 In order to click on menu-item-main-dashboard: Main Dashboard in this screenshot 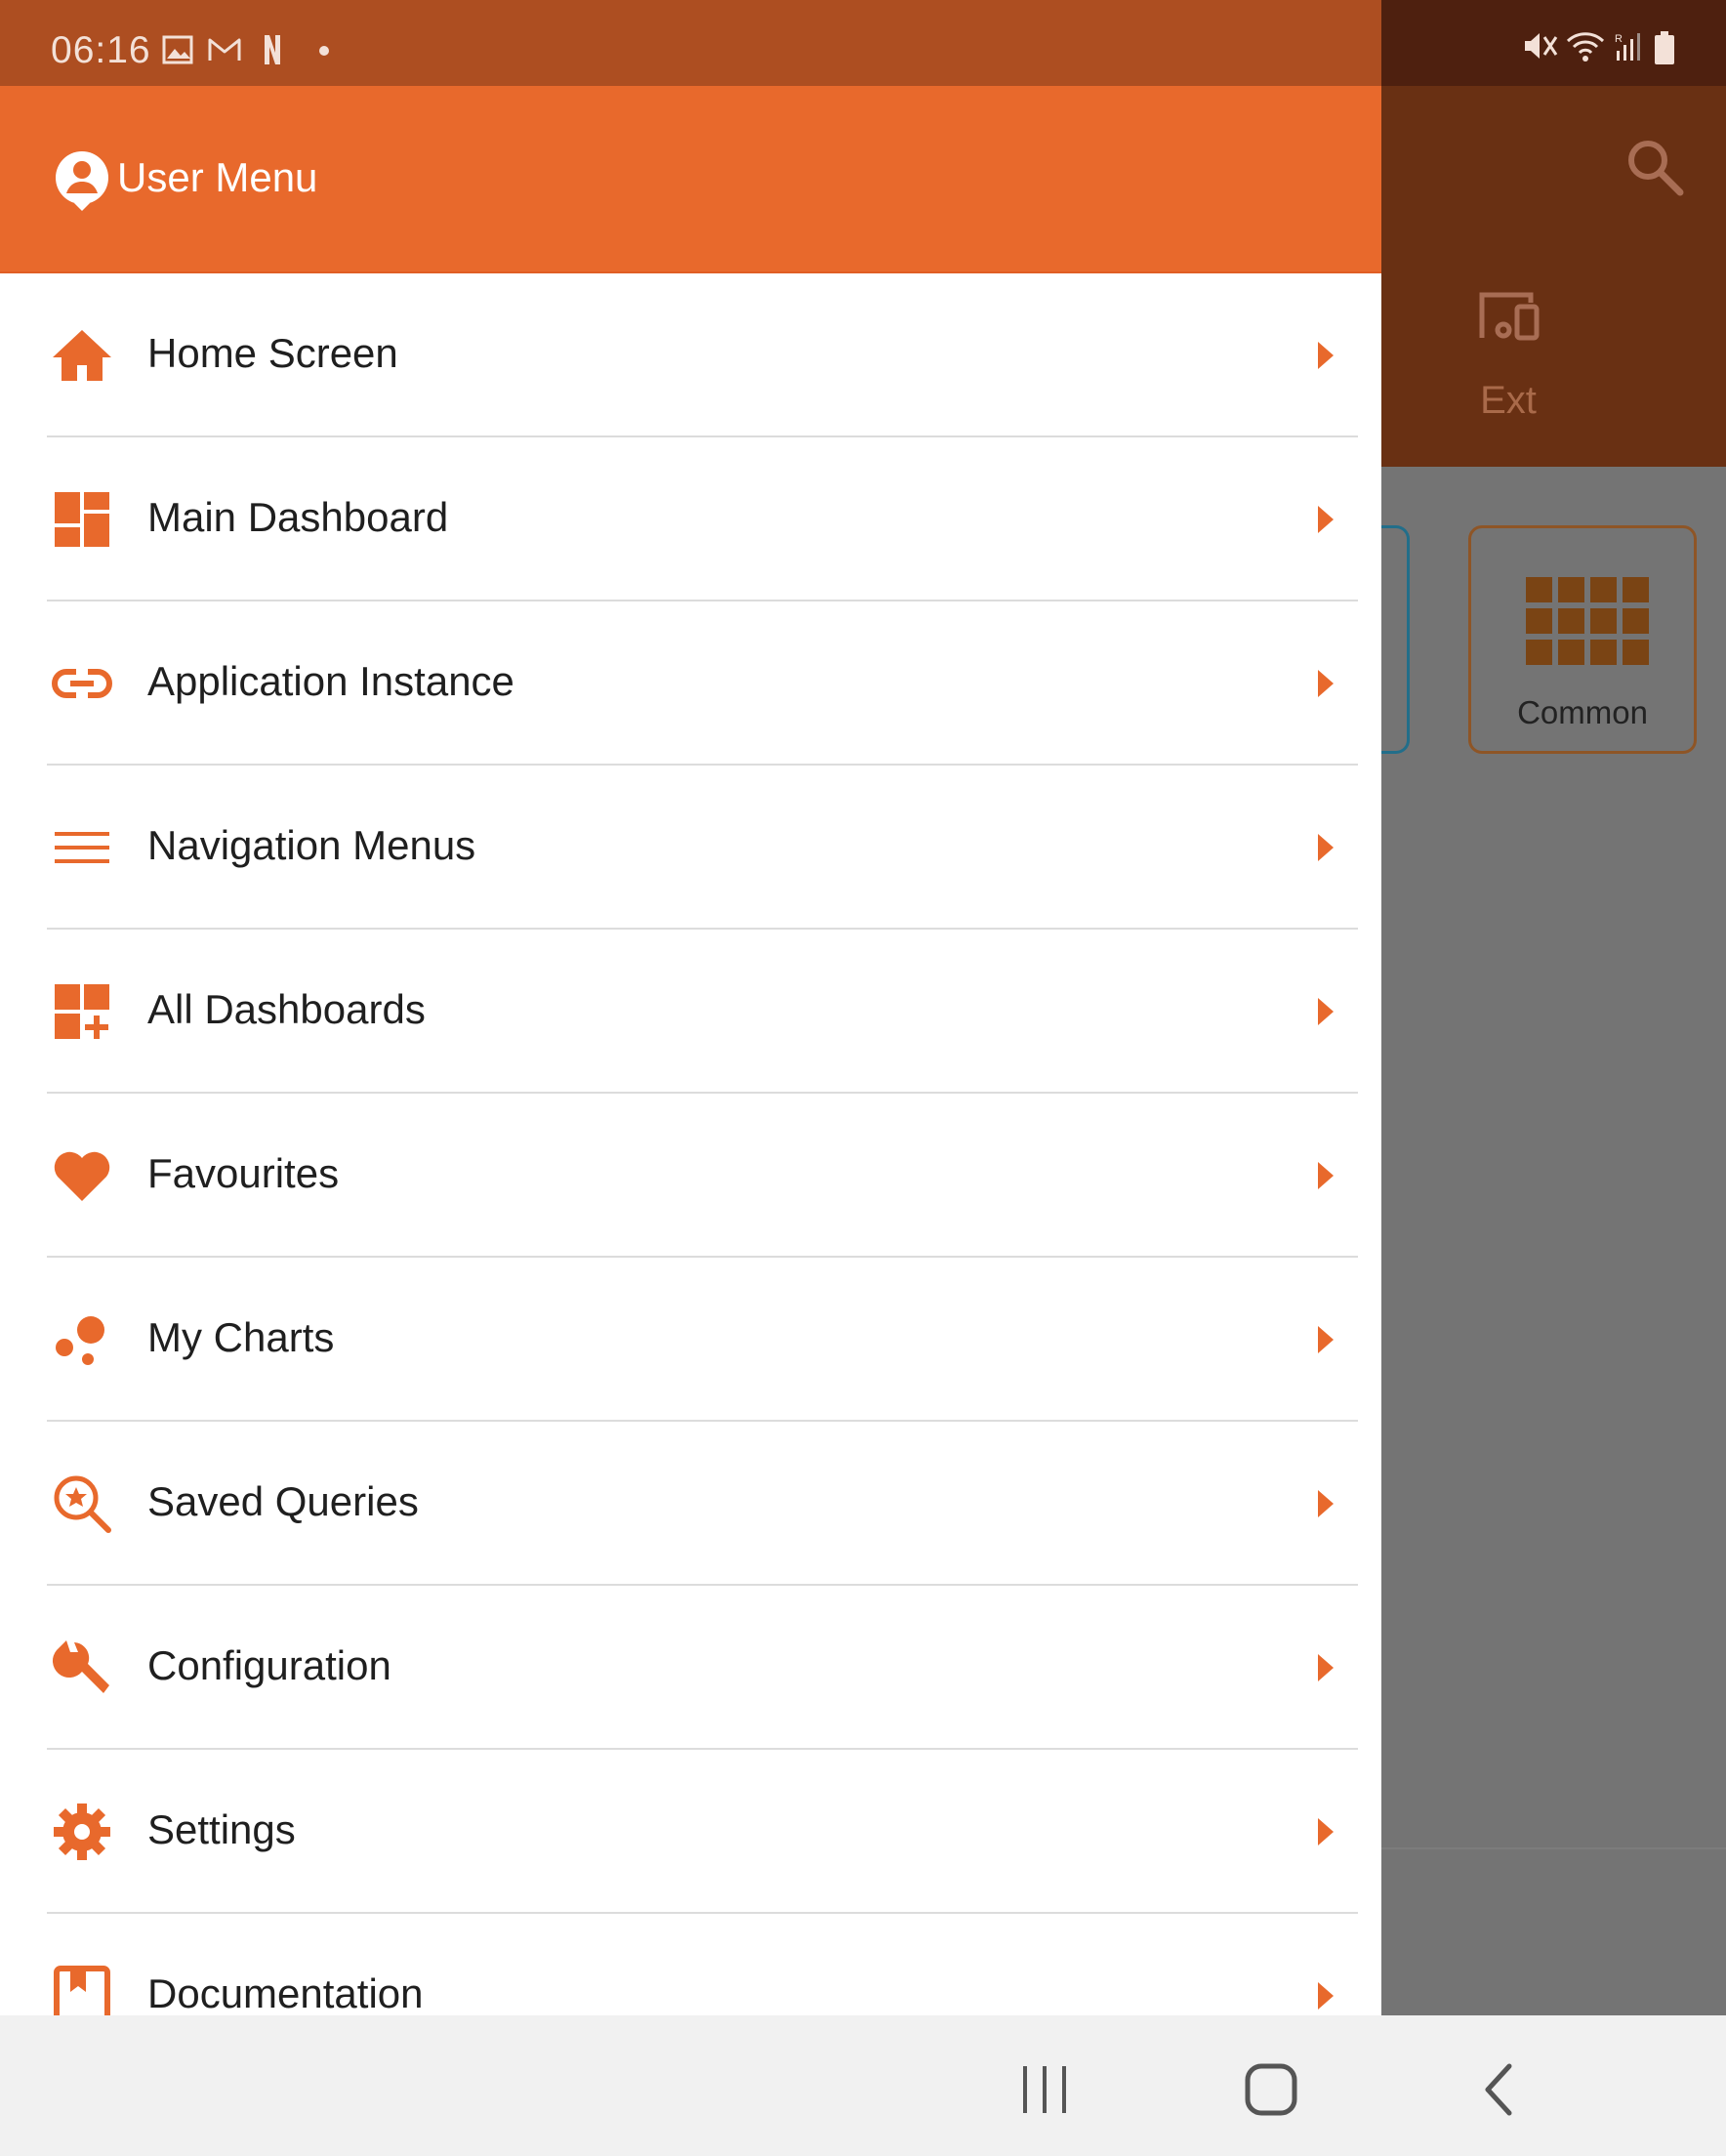, I will do `click(690, 519)`.